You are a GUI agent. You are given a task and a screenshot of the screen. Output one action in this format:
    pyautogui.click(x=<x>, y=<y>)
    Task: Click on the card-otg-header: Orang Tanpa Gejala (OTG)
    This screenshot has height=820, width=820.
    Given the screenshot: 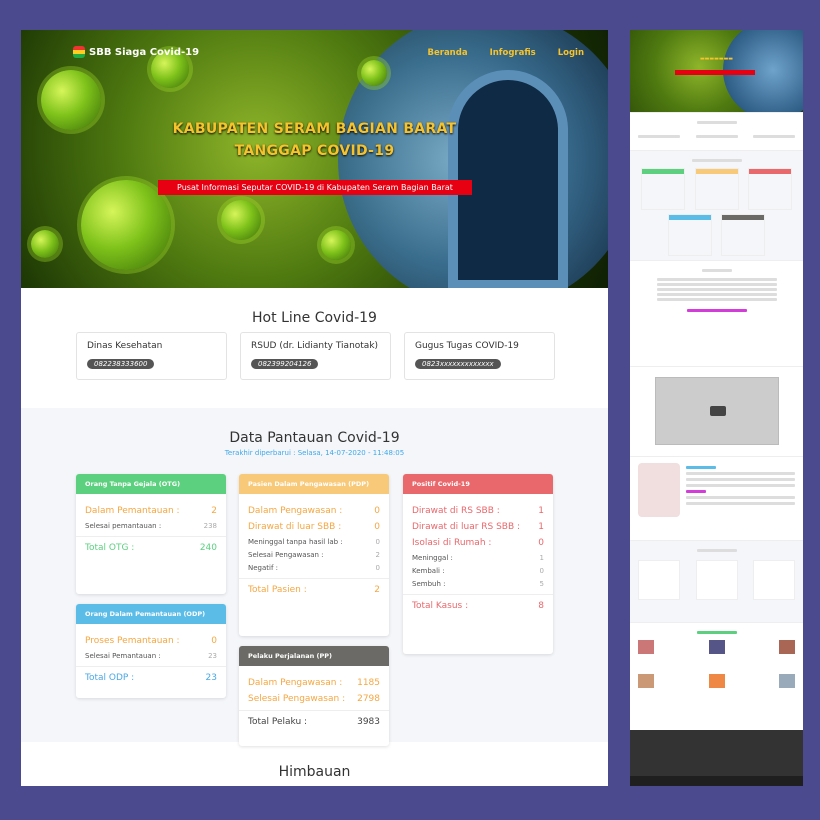 What is the action you would take?
    pyautogui.click(x=151, y=484)
    